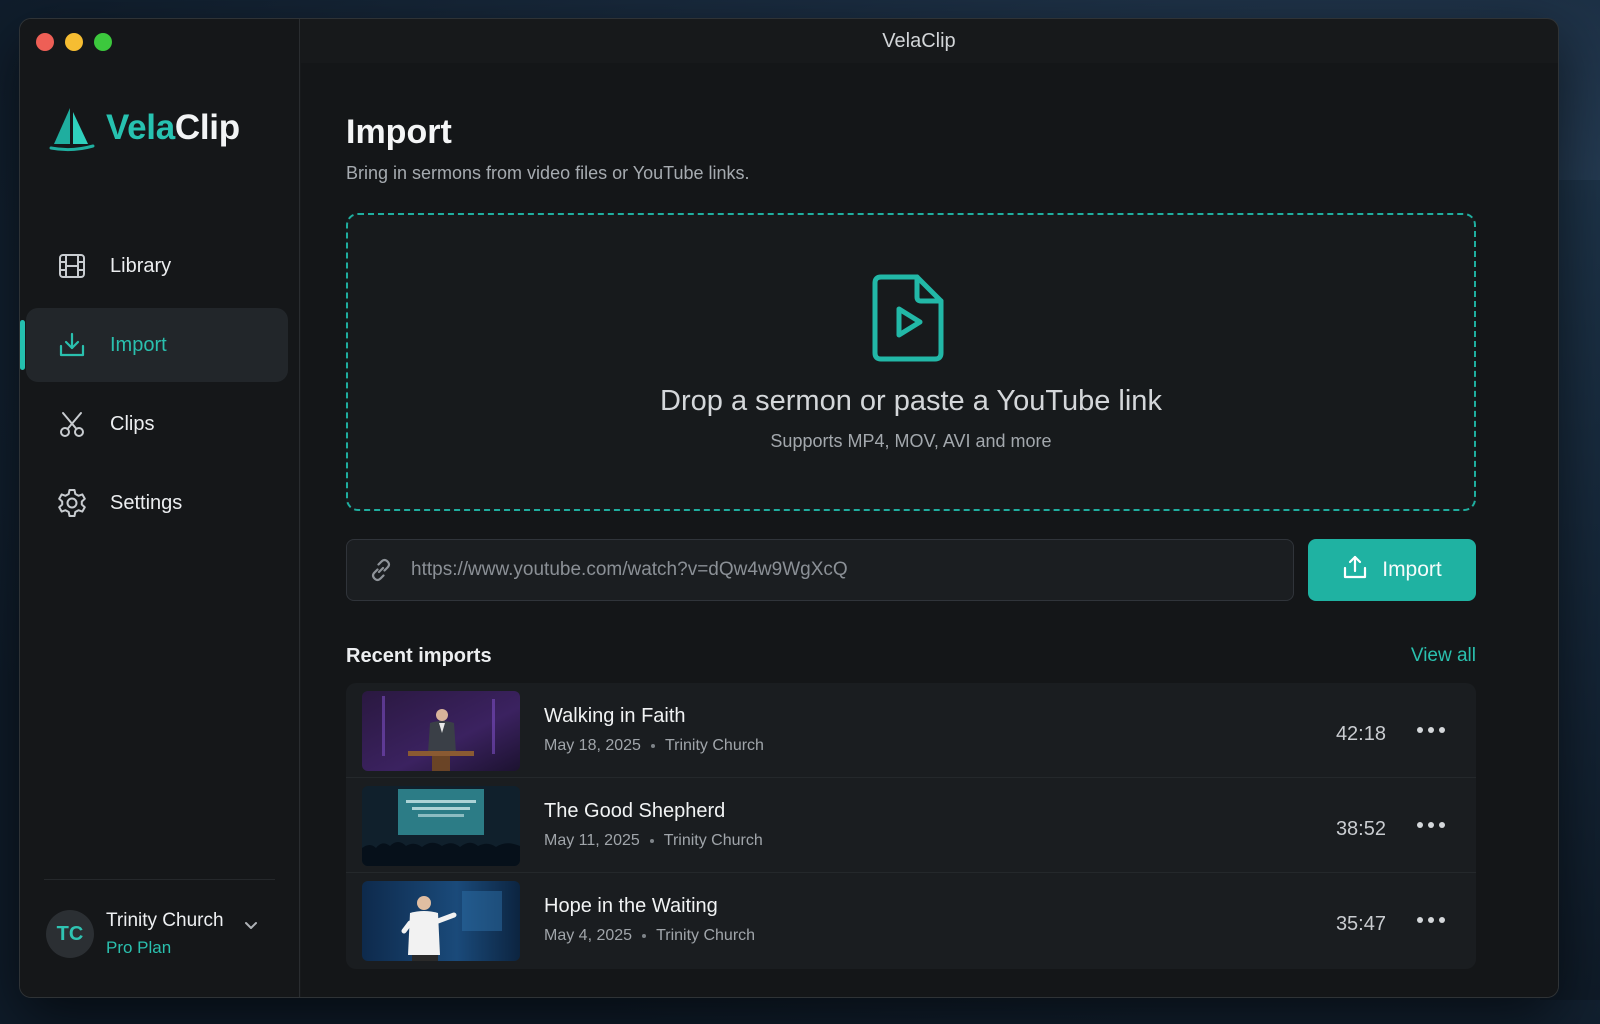 This screenshot has width=1600, height=1024. I want to click on sidebar-item-settings: Settings, so click(157, 503).